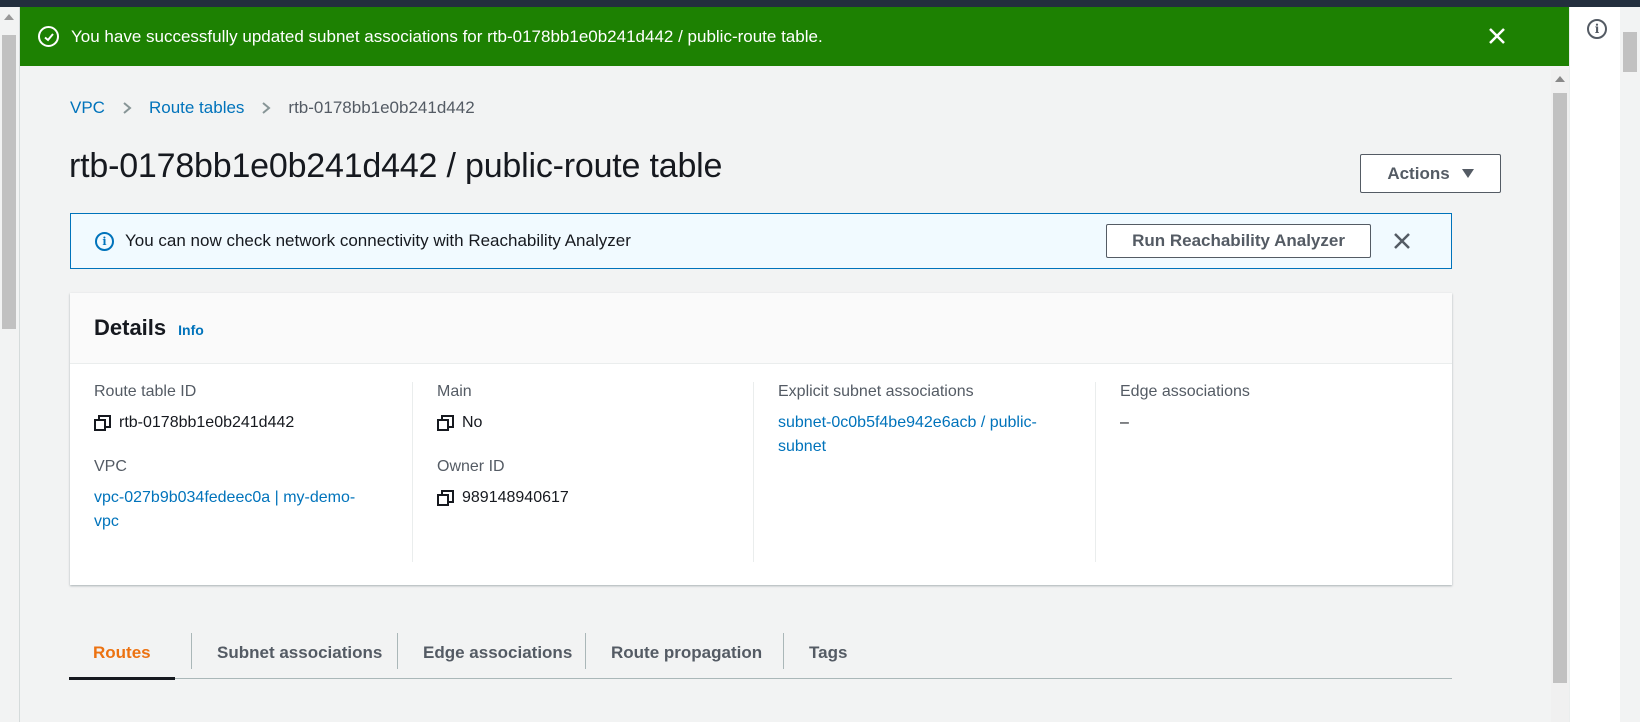 Image resolution: width=1640 pixels, height=722 pixels. What do you see at coordinates (207, 422) in the screenshot?
I see `route-table-id-value: rtb-0178bb1e0b241d442` at bounding box center [207, 422].